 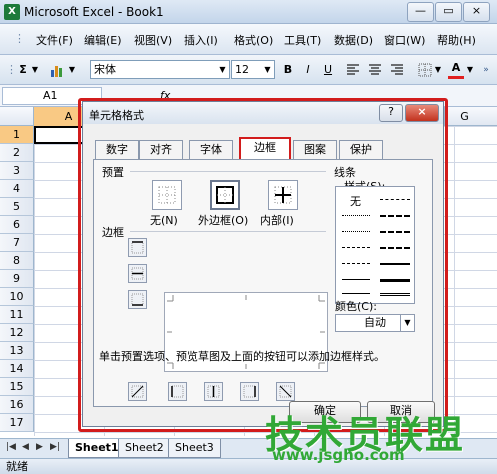 What do you see at coordinates (153, 40) in the screenshot?
I see `menu-view: 视图(V)` at bounding box center [153, 40].